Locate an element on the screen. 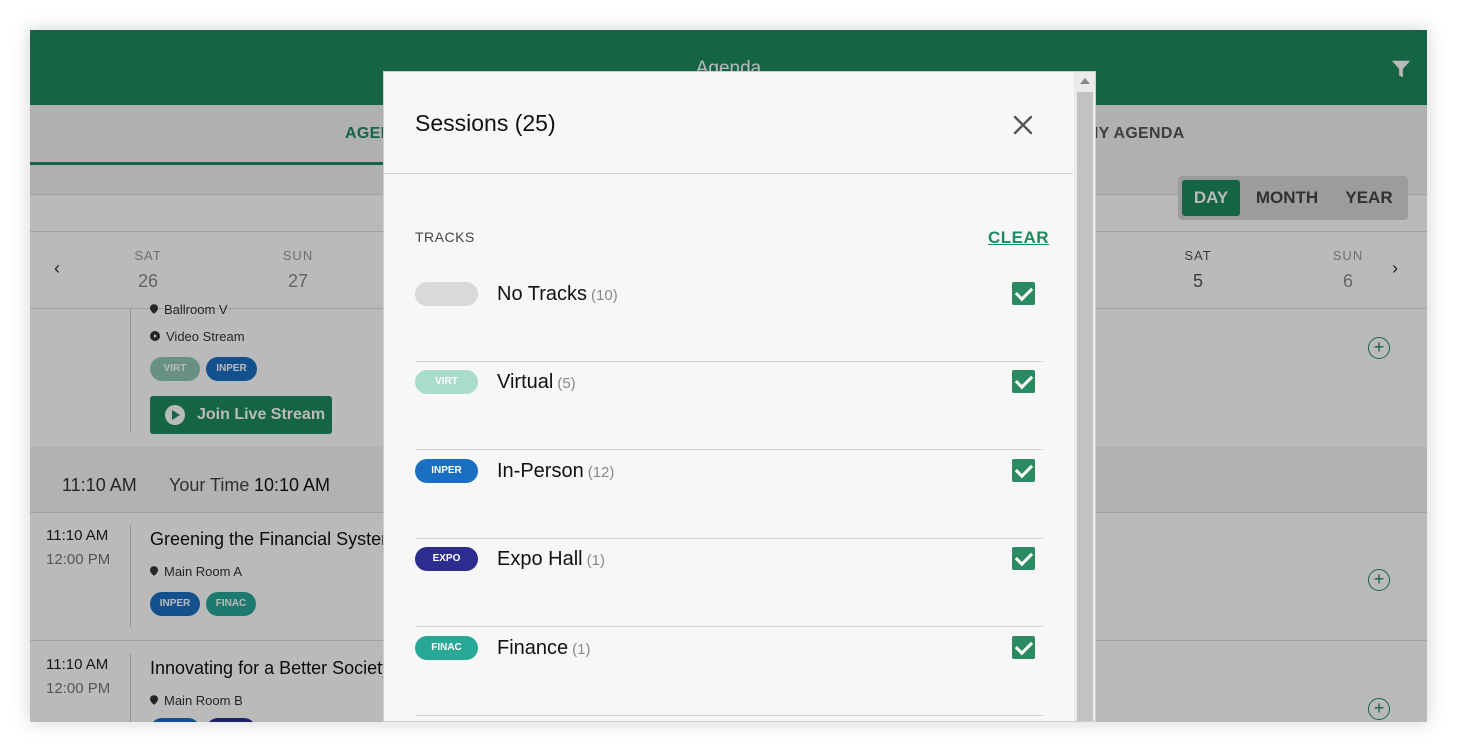  track-name: Expo Hall (1) is located at coordinates (551, 559).